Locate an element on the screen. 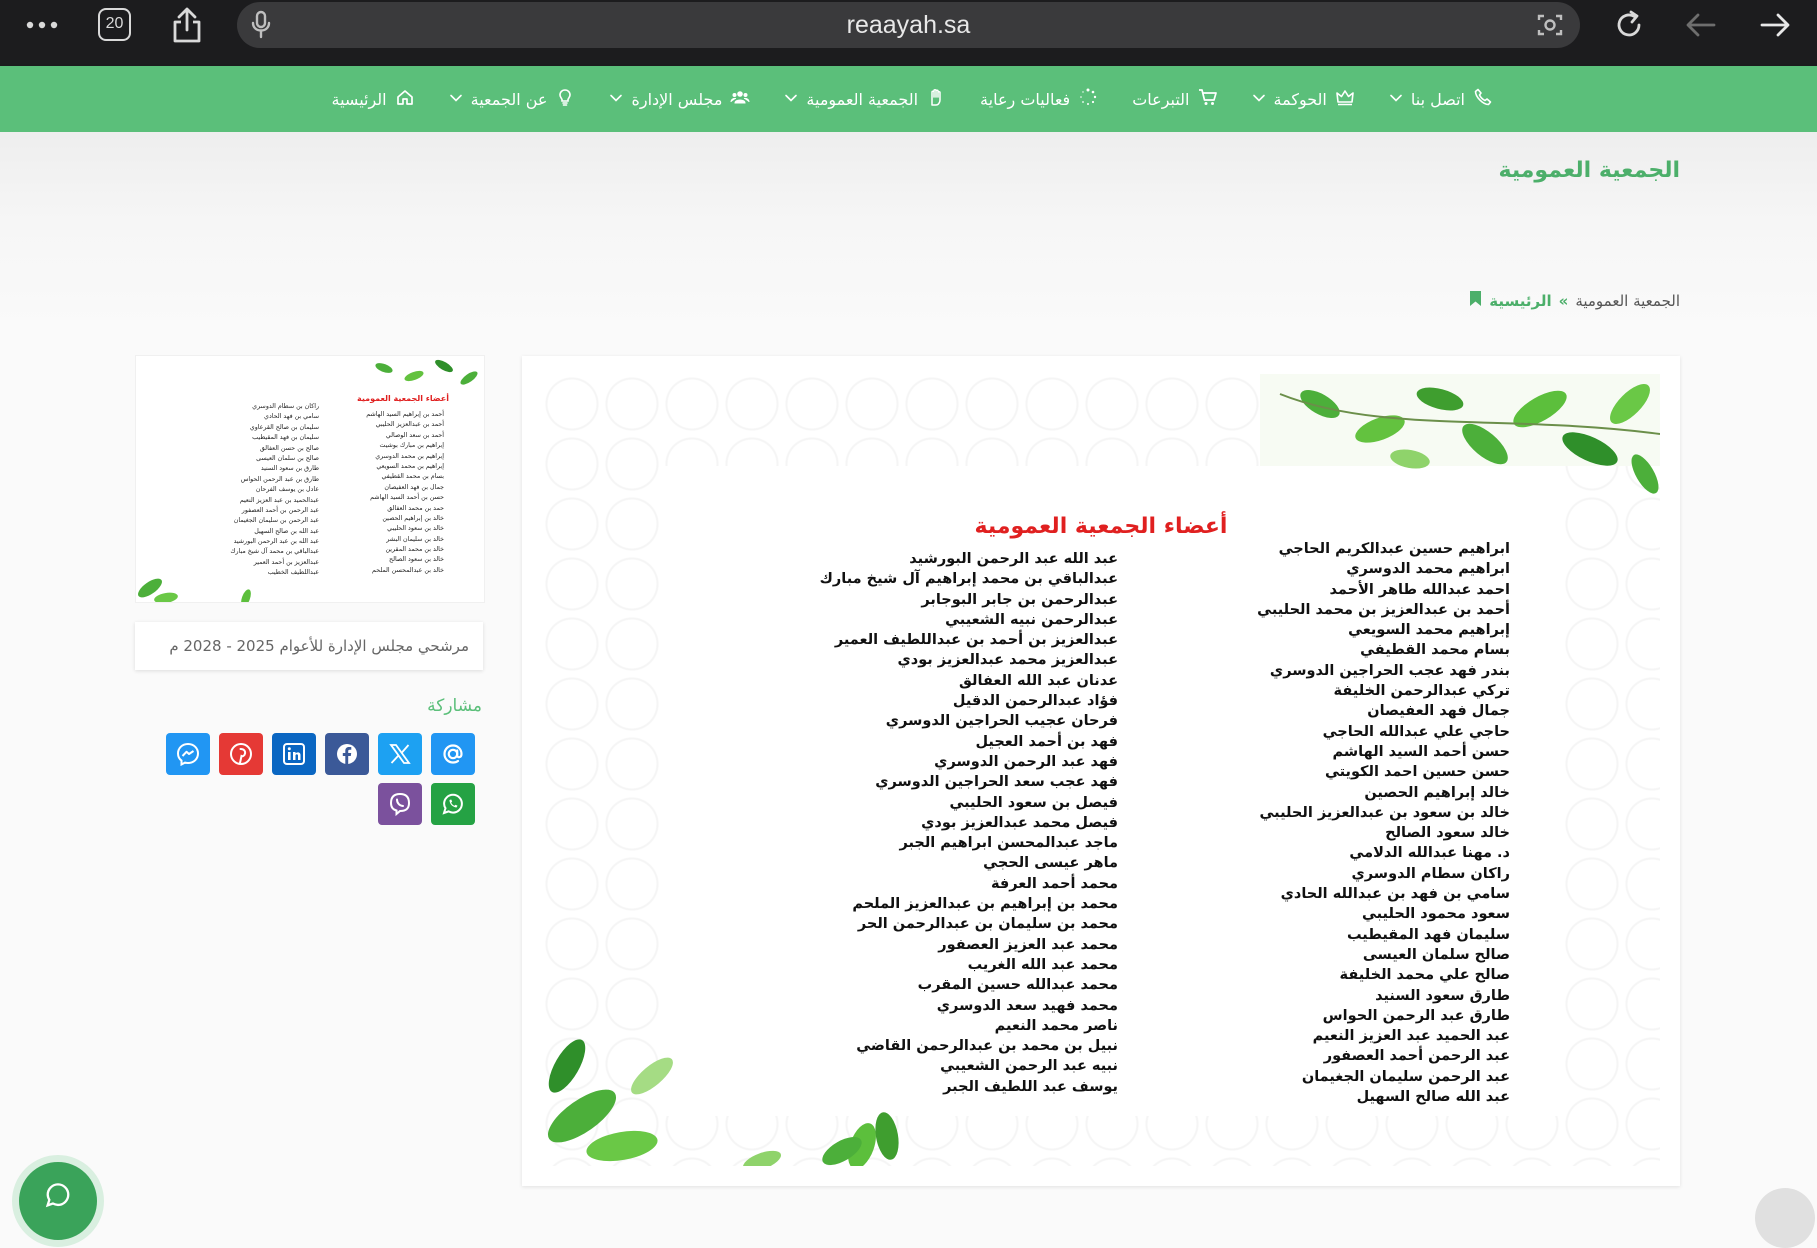 Image resolution: width=1817 pixels, height=1248 pixels. thumbnail-member-name: أحمد بن سعد الوصالي is located at coordinates (414, 435).